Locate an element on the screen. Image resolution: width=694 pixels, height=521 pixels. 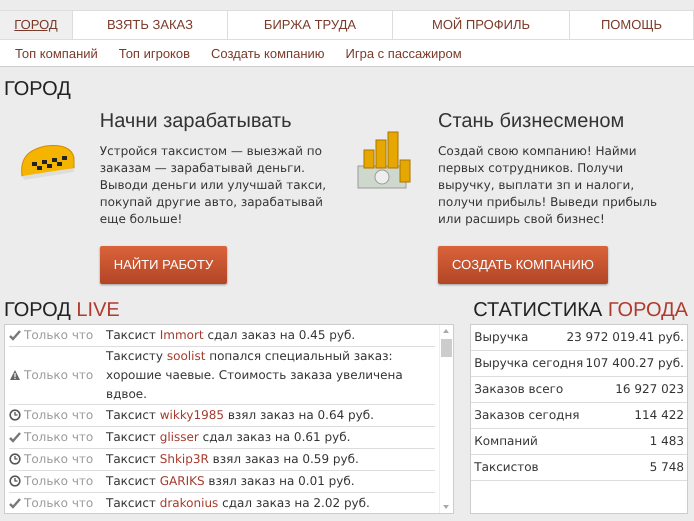
stat-value: 16 927 023 is located at coordinates (649, 389).